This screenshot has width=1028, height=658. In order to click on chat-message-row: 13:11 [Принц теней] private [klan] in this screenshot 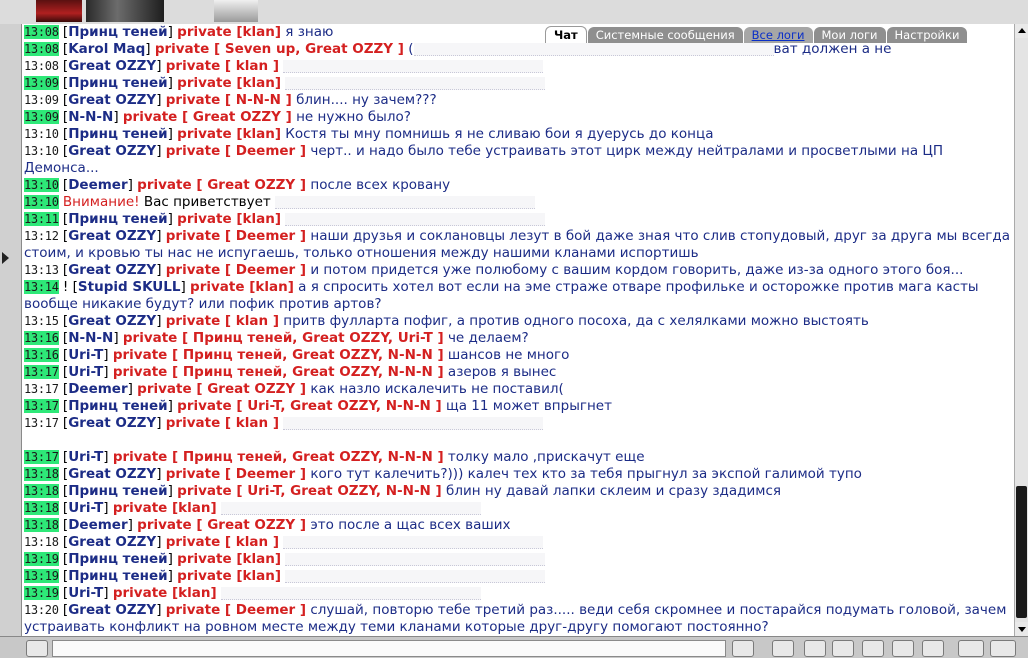, I will do `click(518, 219)`.